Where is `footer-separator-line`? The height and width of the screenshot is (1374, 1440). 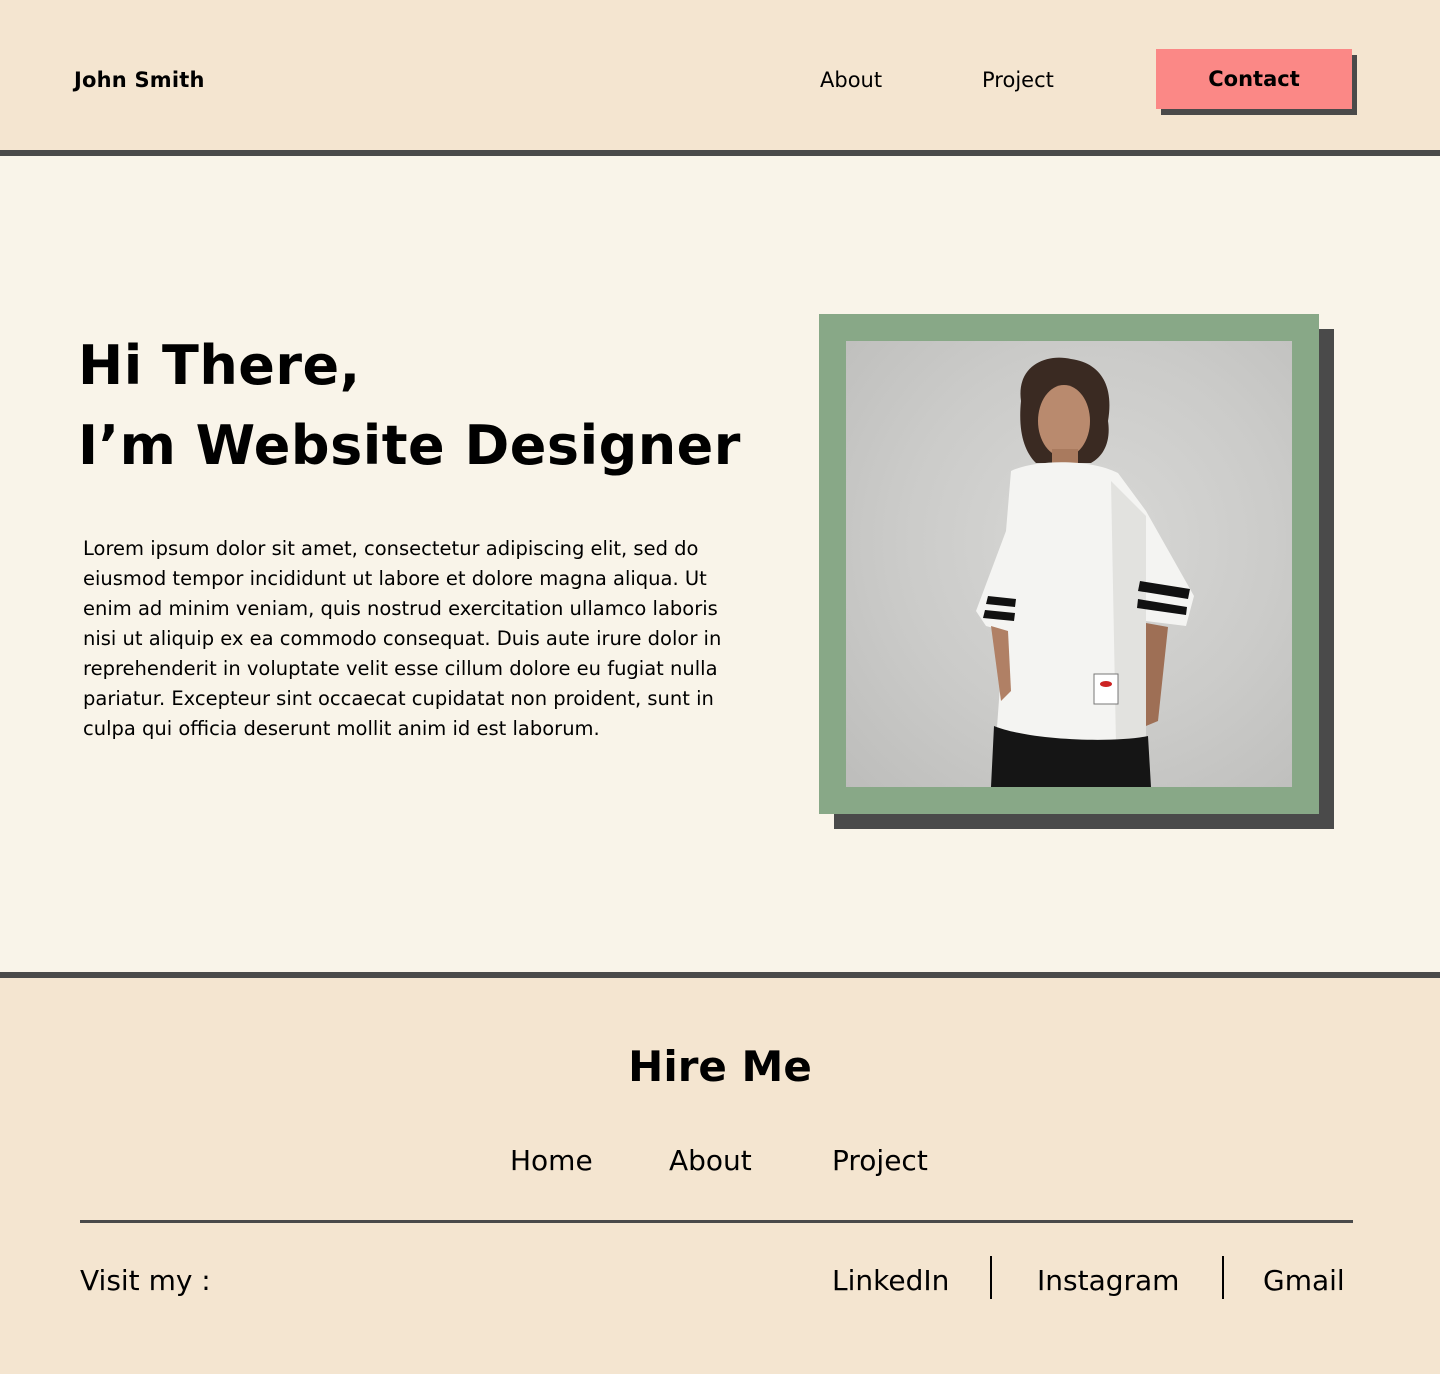
footer-separator-line is located at coordinates (716, 1221).